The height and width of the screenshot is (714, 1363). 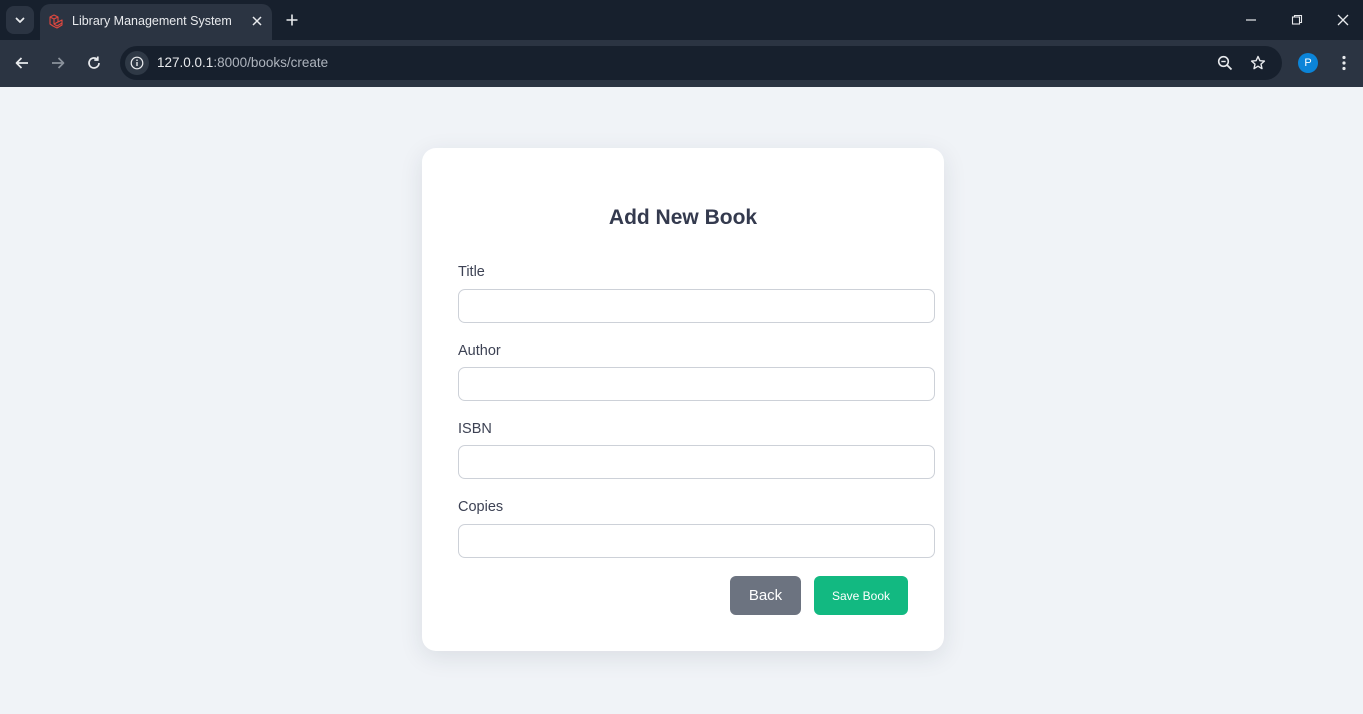 What do you see at coordinates (861, 595) in the screenshot?
I see `save-book-button: Save Book` at bounding box center [861, 595].